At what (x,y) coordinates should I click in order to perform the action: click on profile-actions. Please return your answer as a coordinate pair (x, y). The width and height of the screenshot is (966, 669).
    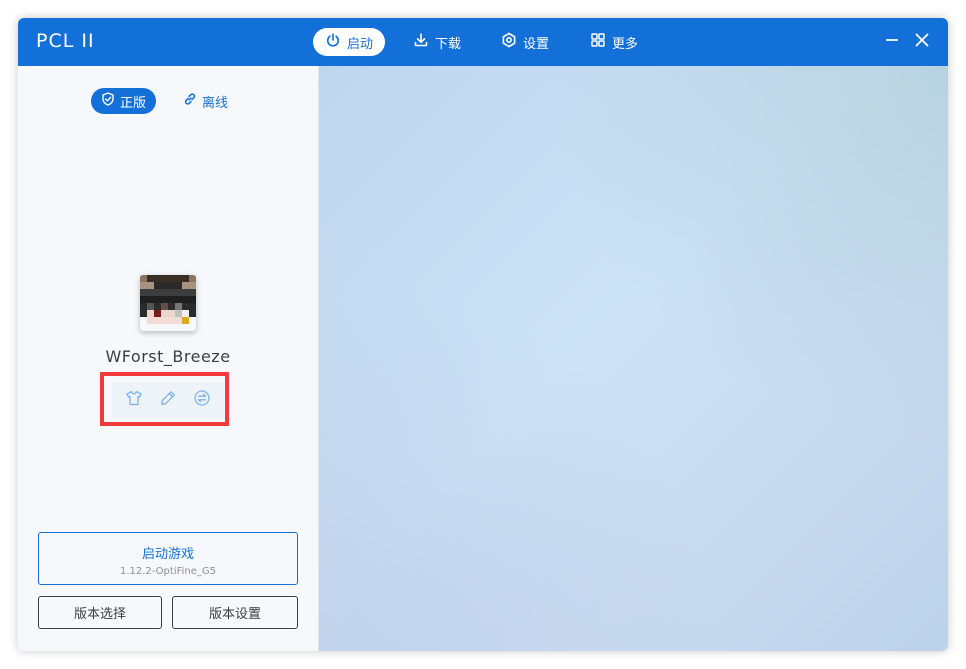
    Looking at the image, I should click on (168, 400).